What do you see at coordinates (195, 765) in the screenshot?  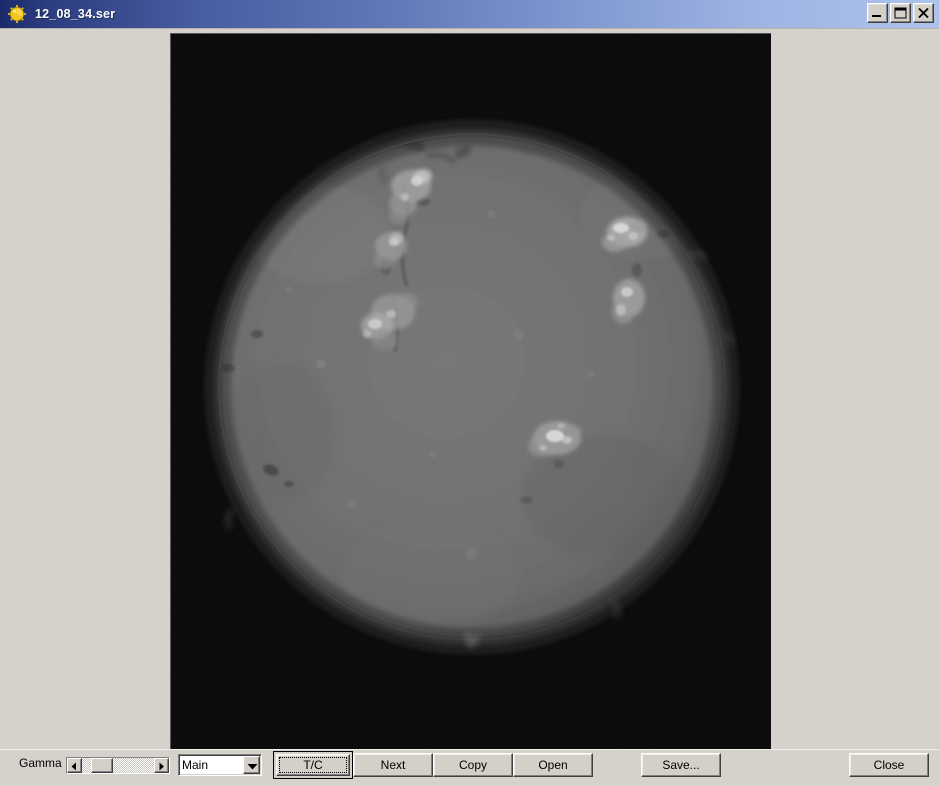 I see `channel-dropdown-value: Main` at bounding box center [195, 765].